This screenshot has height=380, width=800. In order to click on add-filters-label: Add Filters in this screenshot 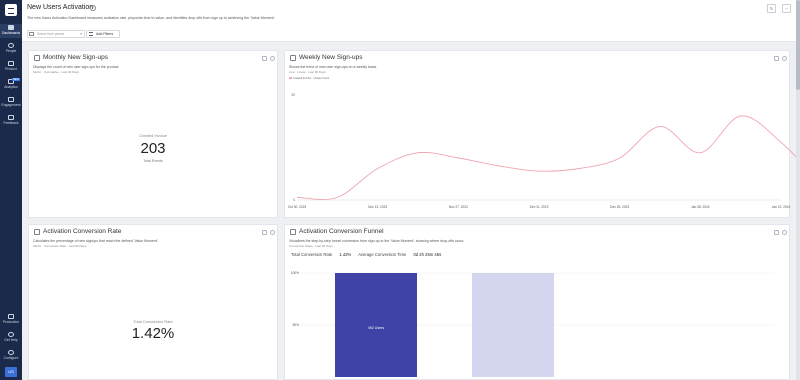, I will do `click(105, 34)`.